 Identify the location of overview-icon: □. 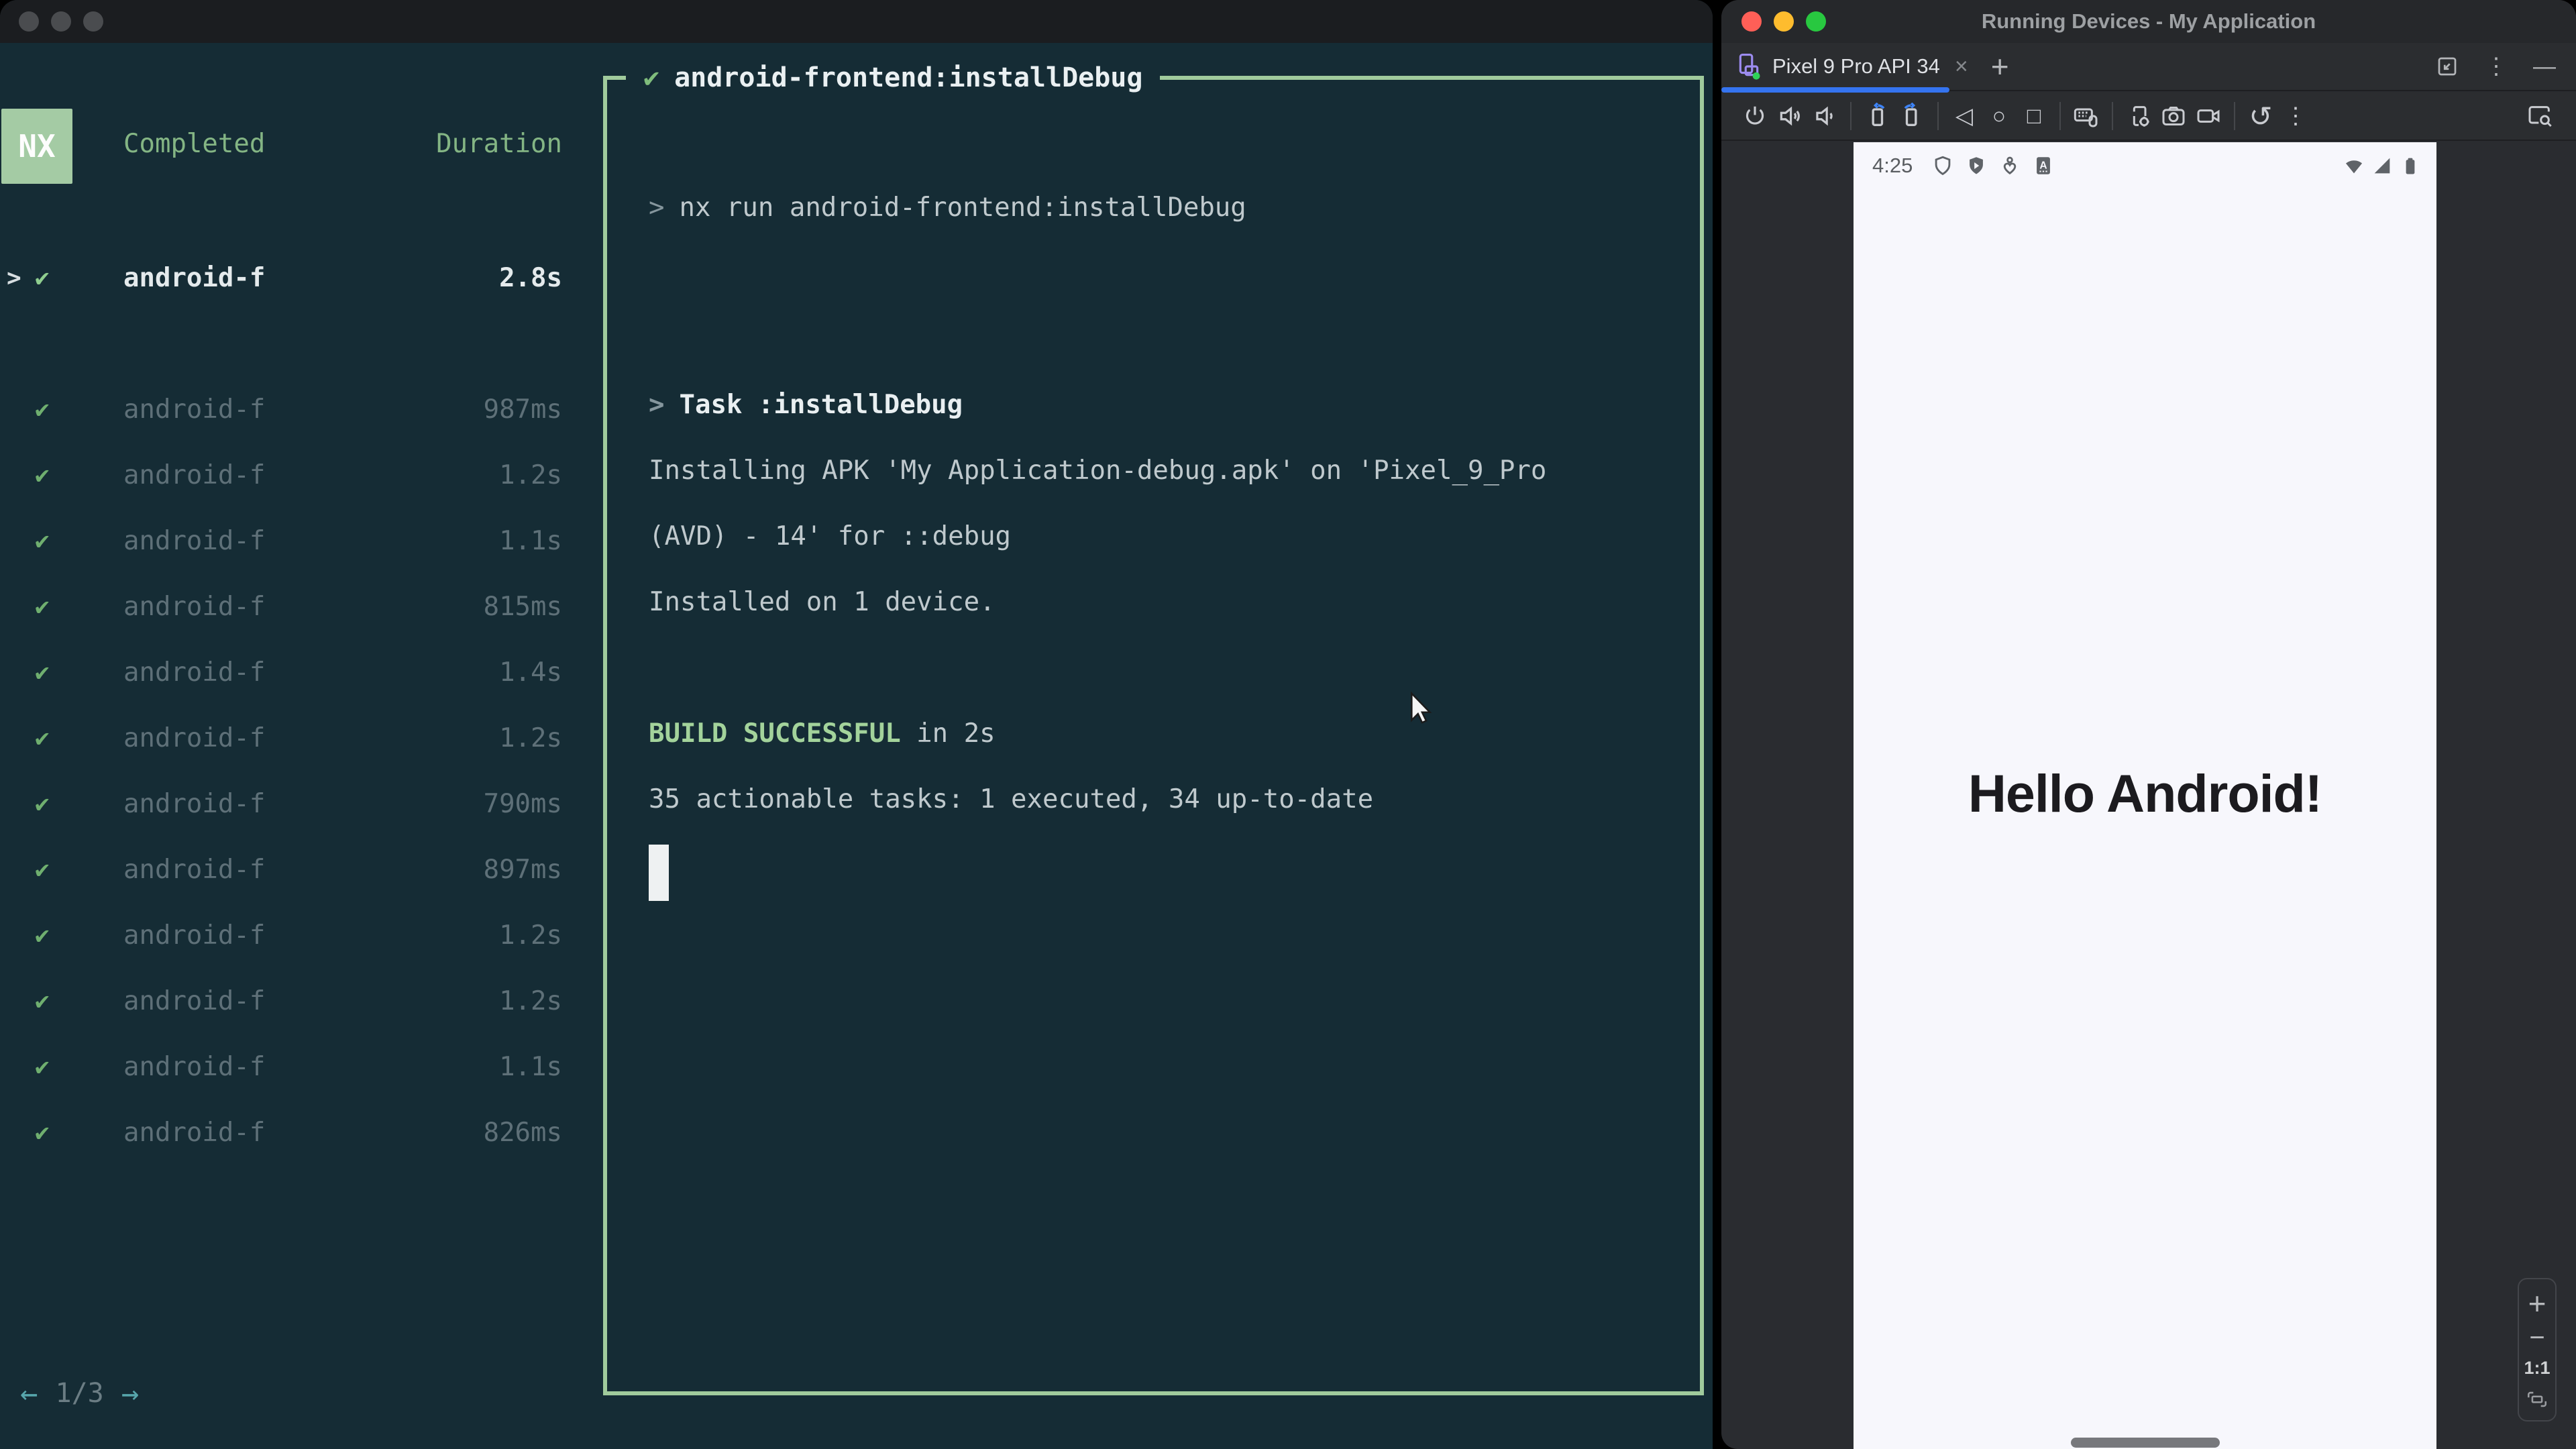
(2034, 116).